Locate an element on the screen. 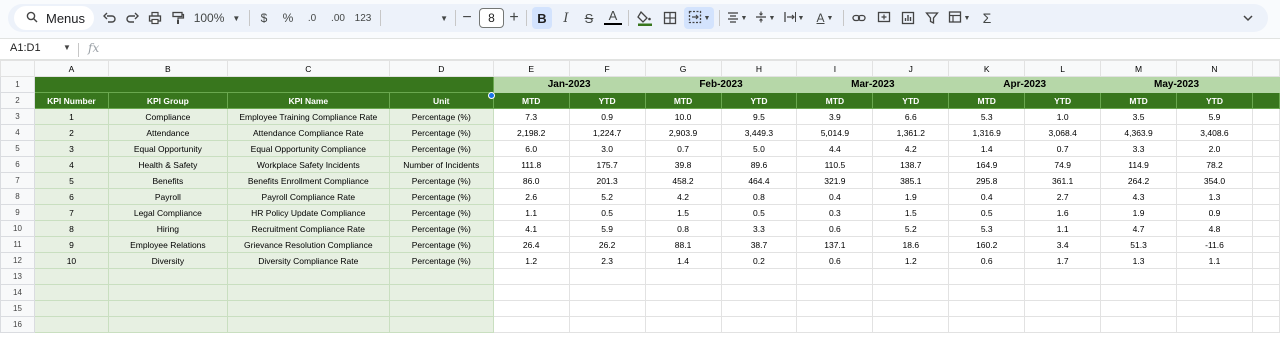 The height and width of the screenshot is (350, 1280). ytd-header: YTD is located at coordinates (1063, 100).